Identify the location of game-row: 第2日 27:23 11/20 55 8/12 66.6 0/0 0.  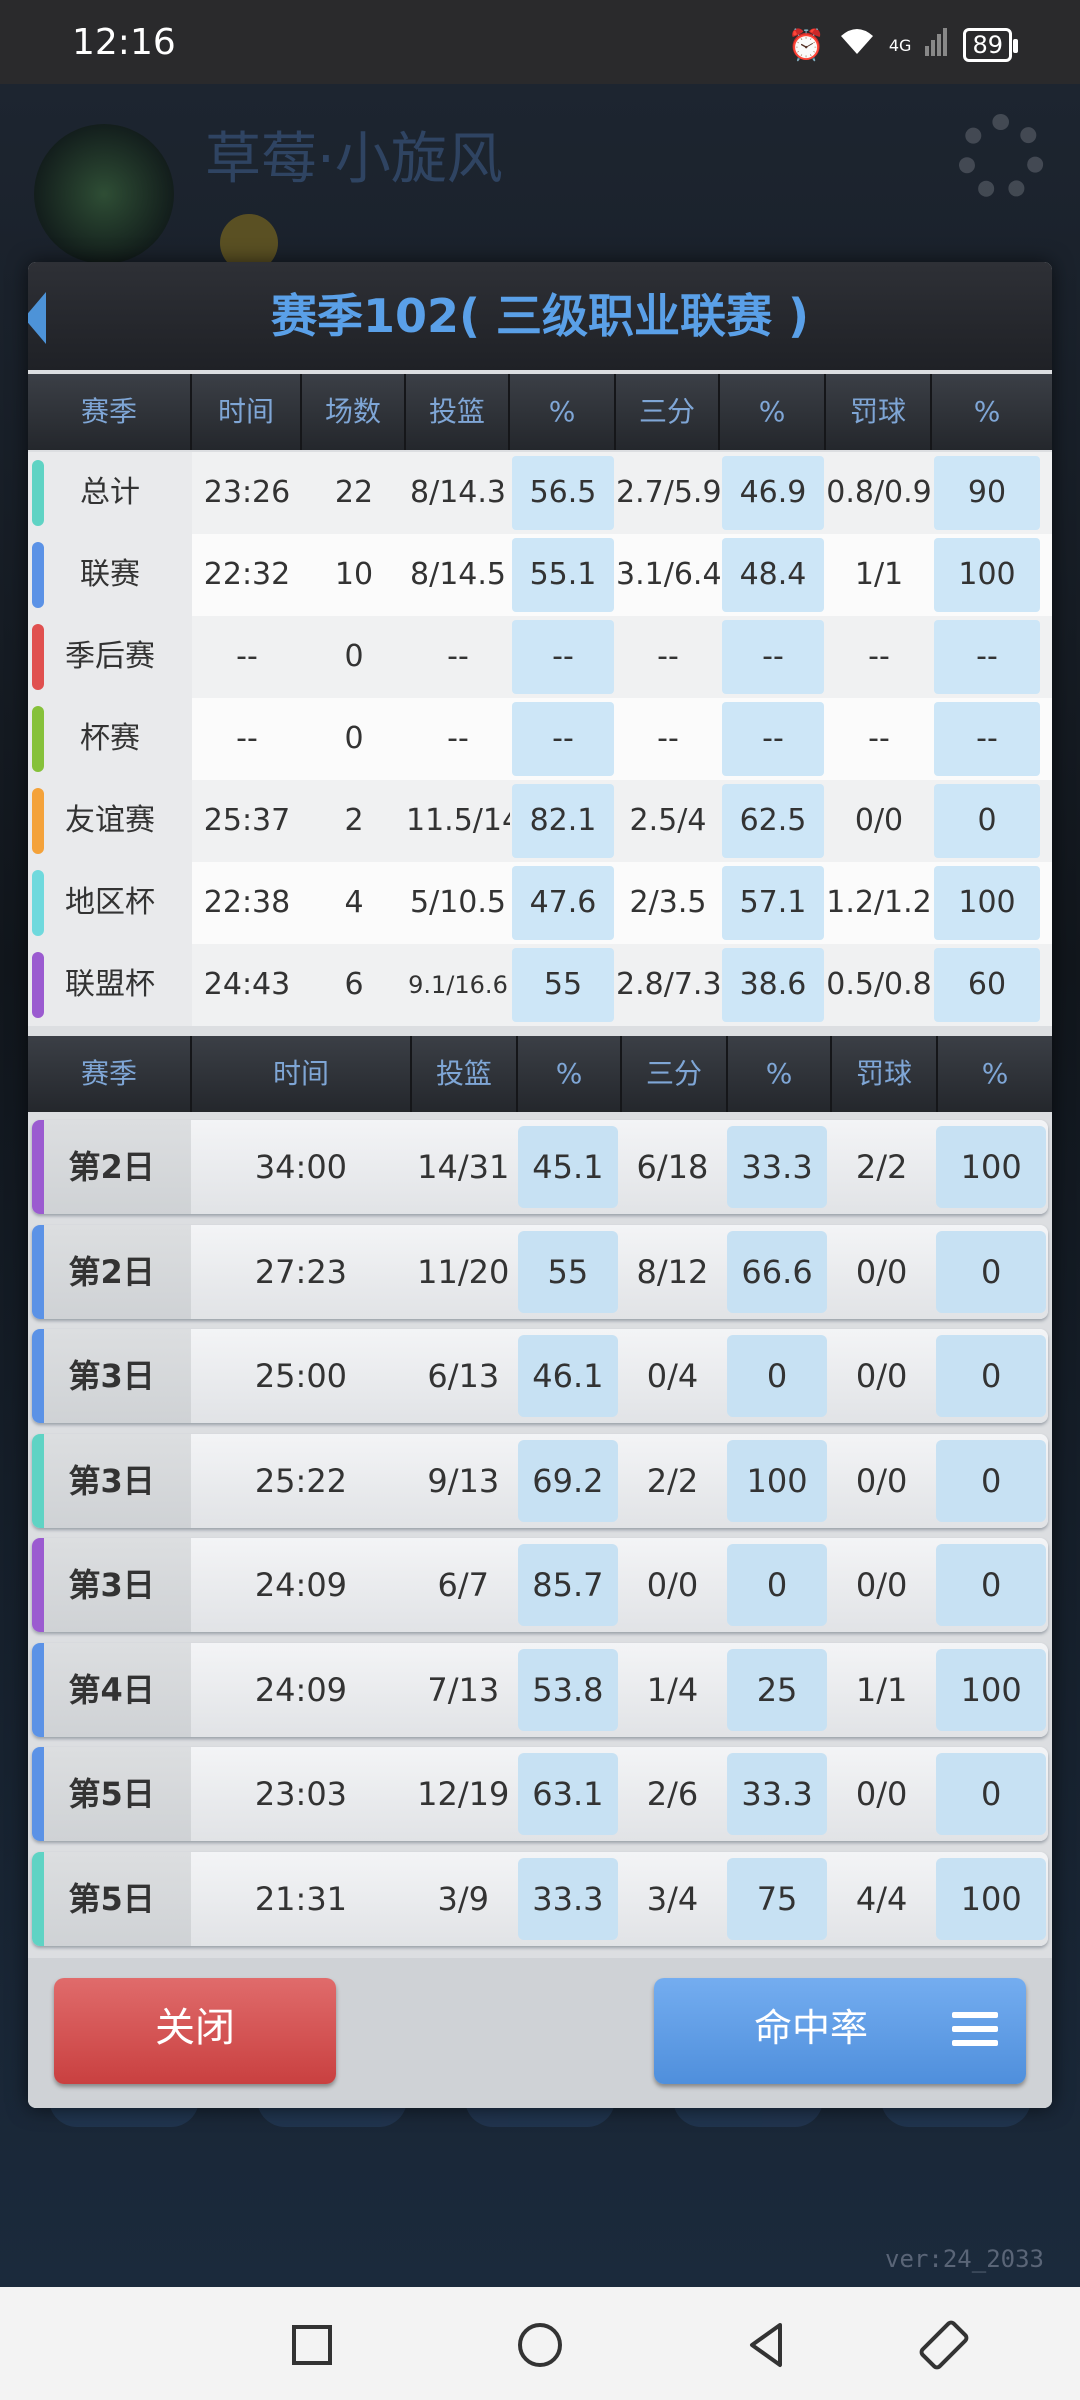
(540, 1271).